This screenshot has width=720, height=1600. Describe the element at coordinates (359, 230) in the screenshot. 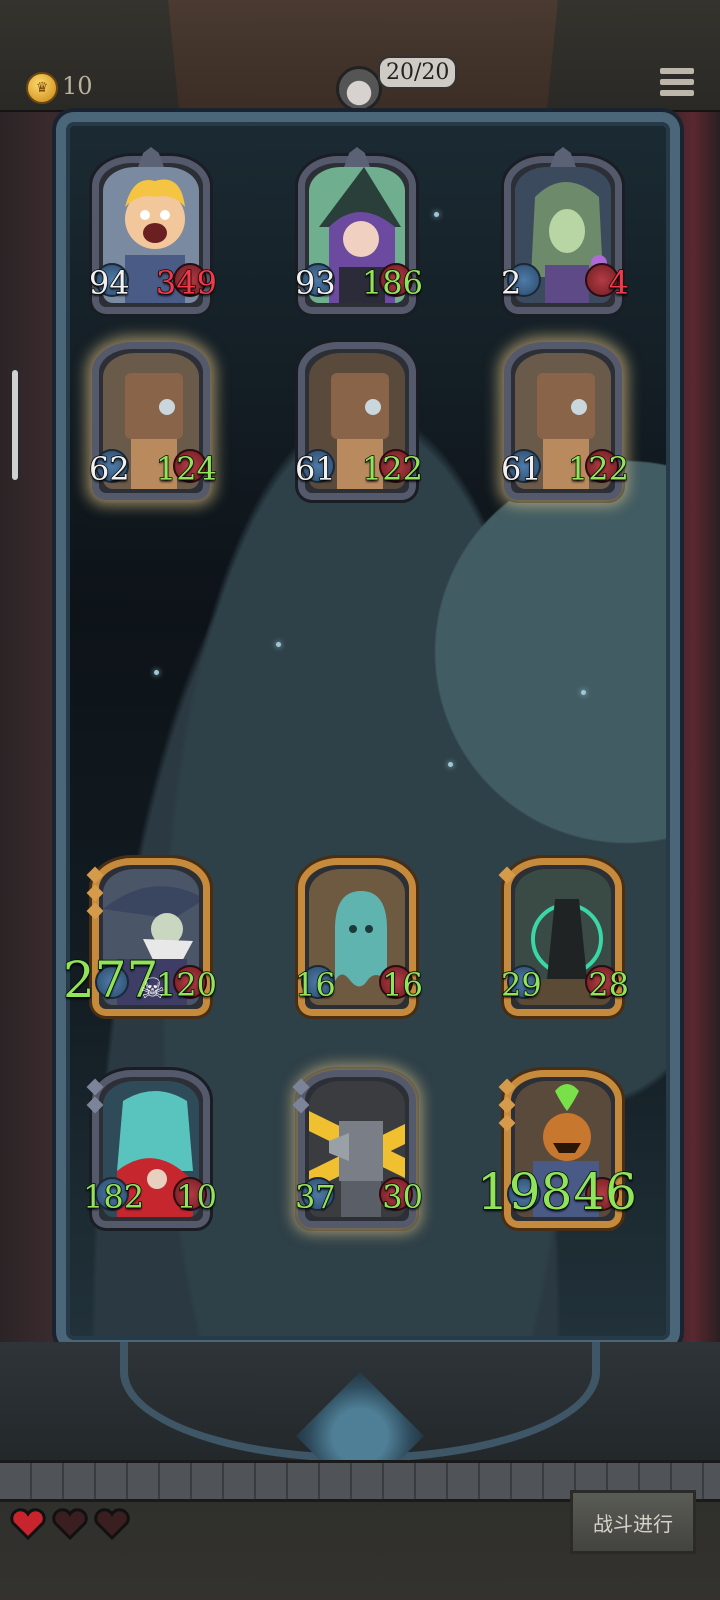

I see `player-card: 93 186` at that location.